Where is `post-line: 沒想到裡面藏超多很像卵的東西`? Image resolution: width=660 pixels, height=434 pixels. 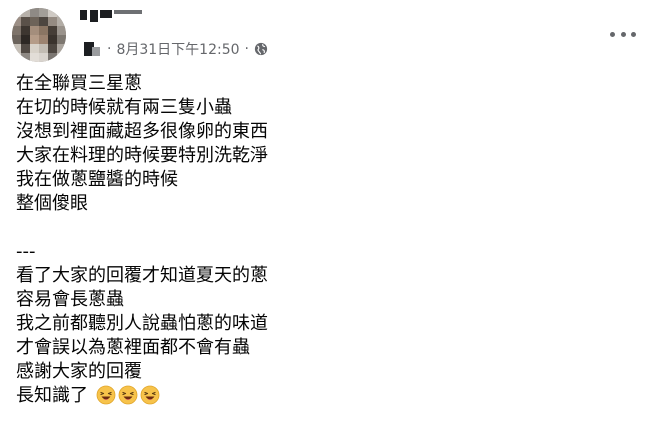 post-line: 沒想到裡面藏超多很像卵的東西 is located at coordinates (142, 131).